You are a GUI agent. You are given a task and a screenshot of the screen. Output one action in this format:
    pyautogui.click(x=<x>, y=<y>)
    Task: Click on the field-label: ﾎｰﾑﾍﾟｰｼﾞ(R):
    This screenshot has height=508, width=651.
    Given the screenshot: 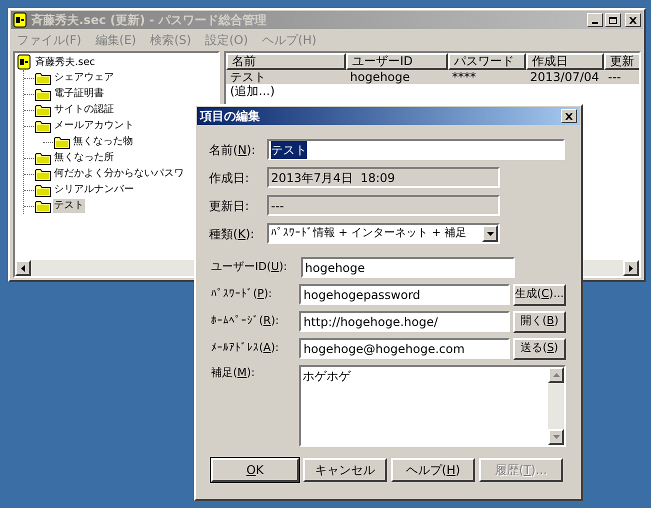 What is the action you would take?
    pyautogui.click(x=245, y=321)
    